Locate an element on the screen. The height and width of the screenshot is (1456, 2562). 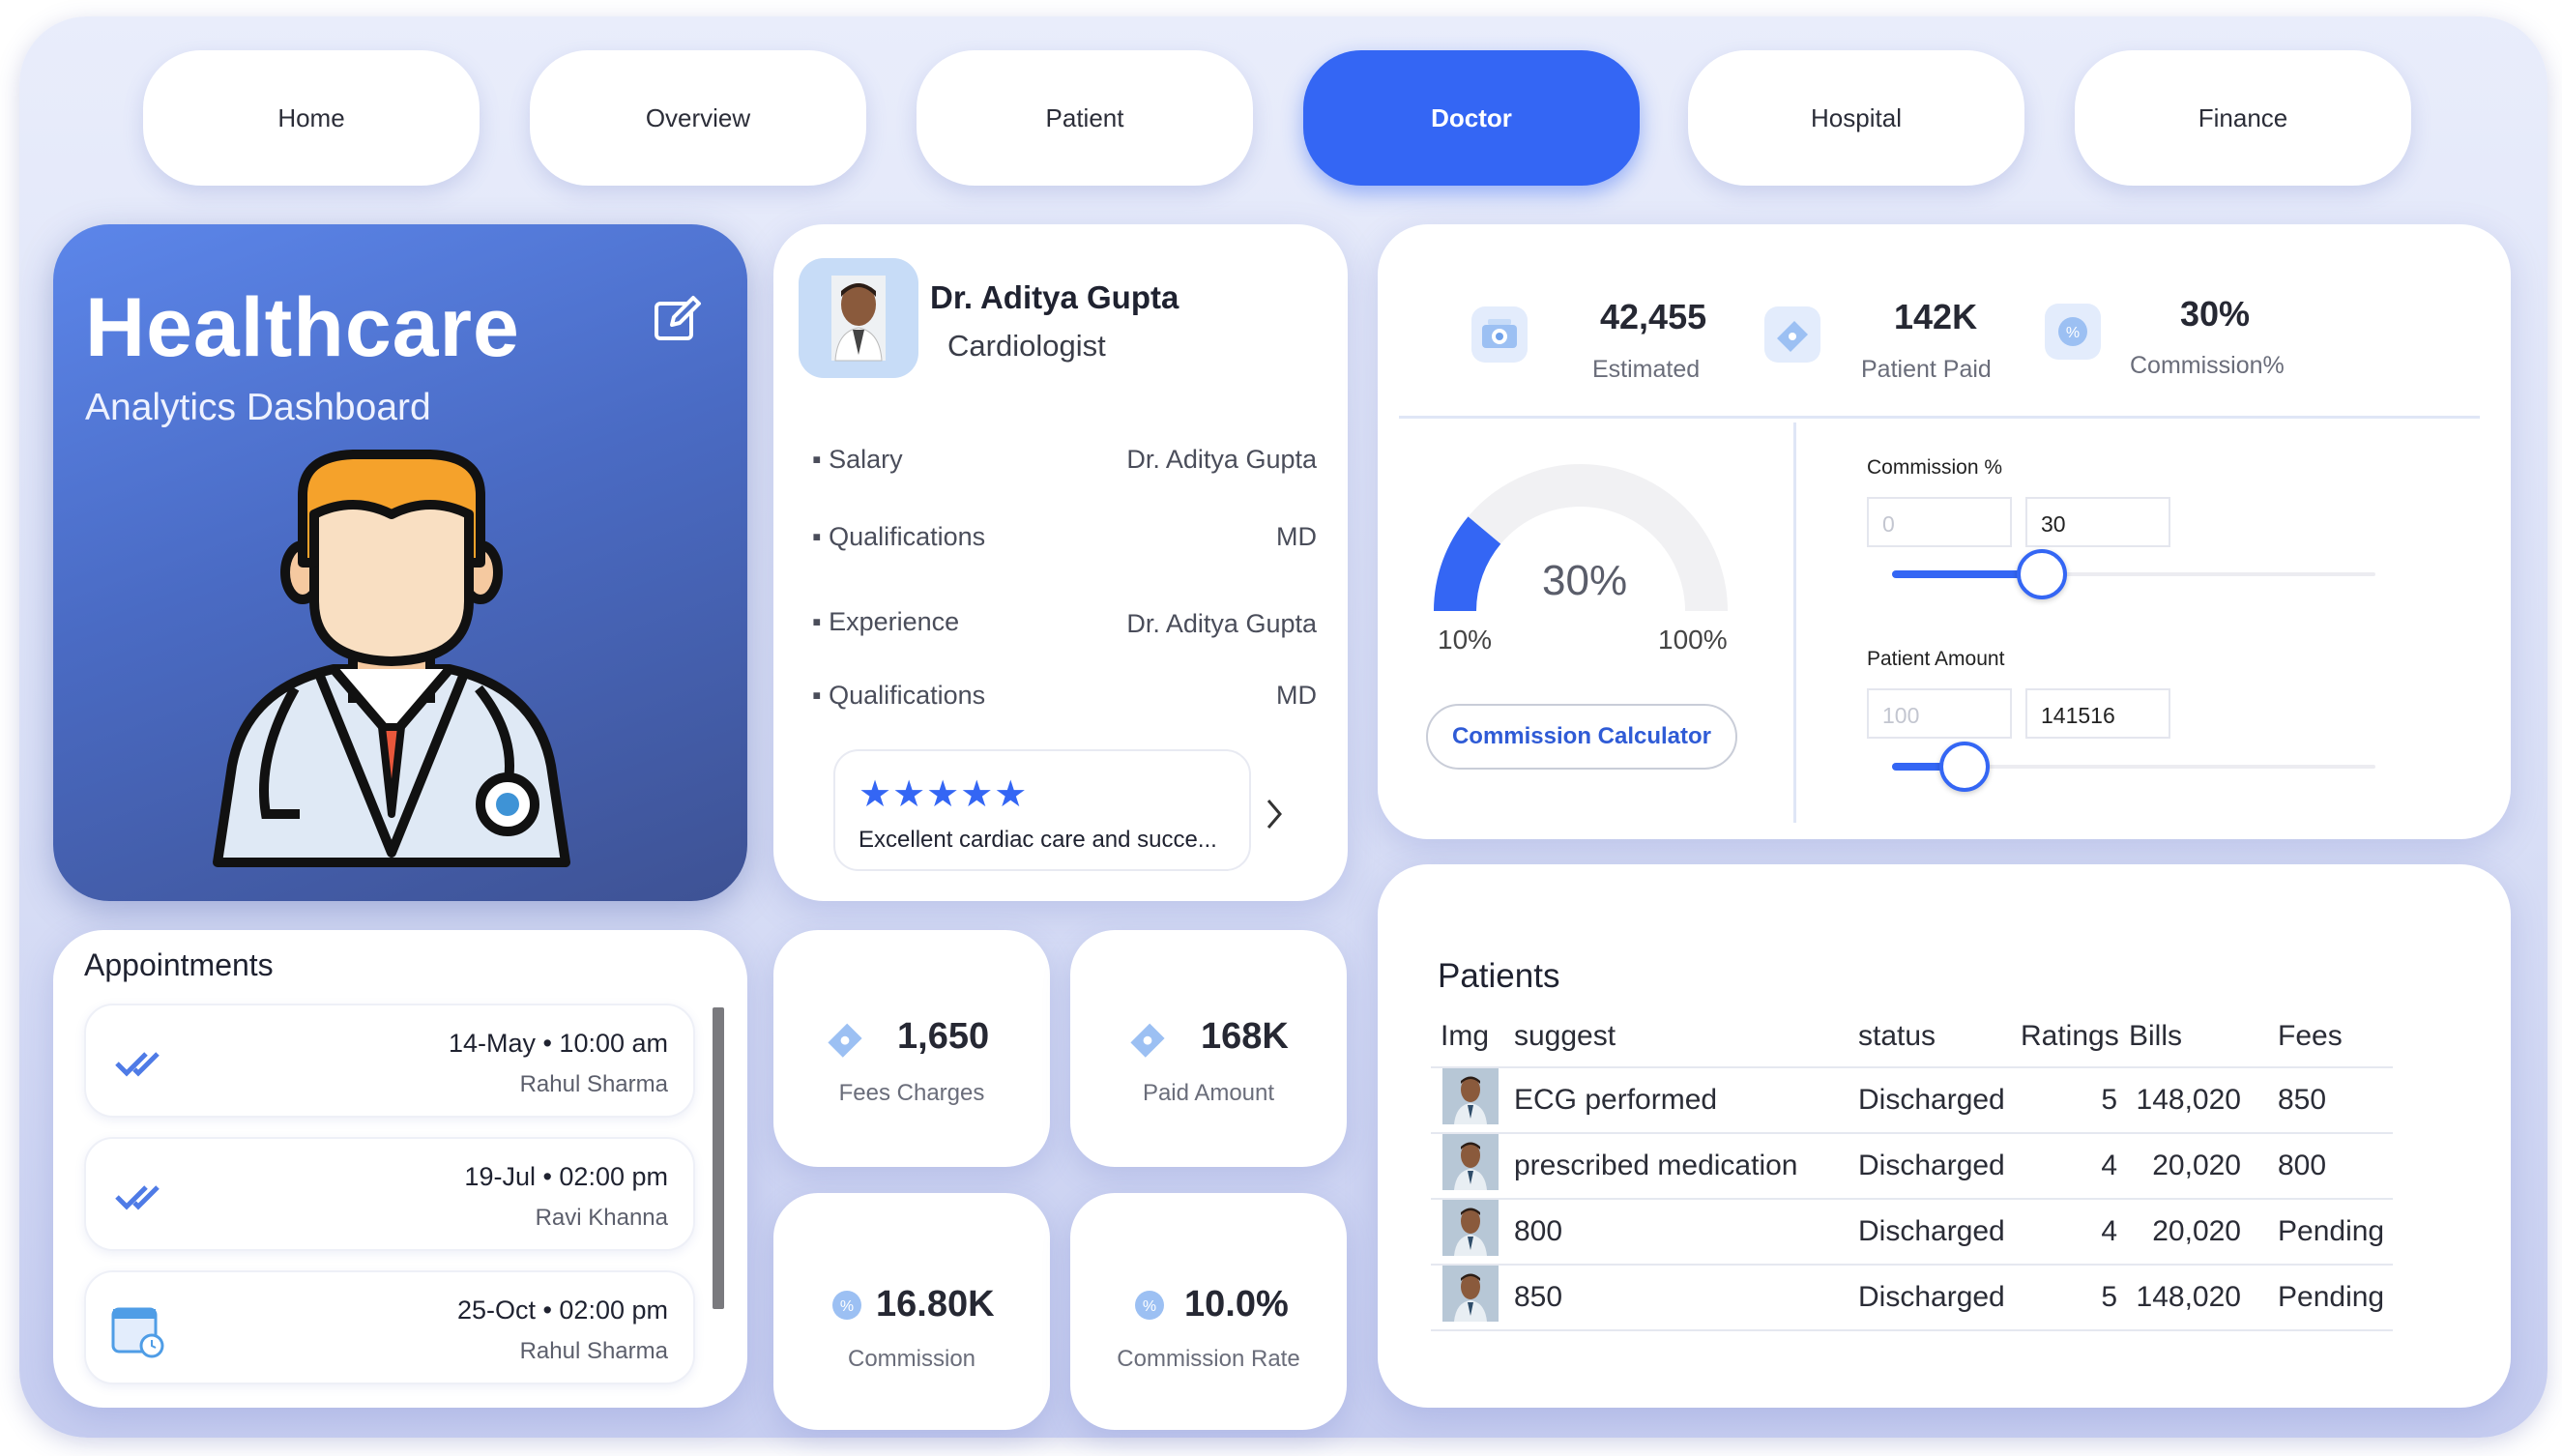
col-header: suggest is located at coordinates (1686, 1036).